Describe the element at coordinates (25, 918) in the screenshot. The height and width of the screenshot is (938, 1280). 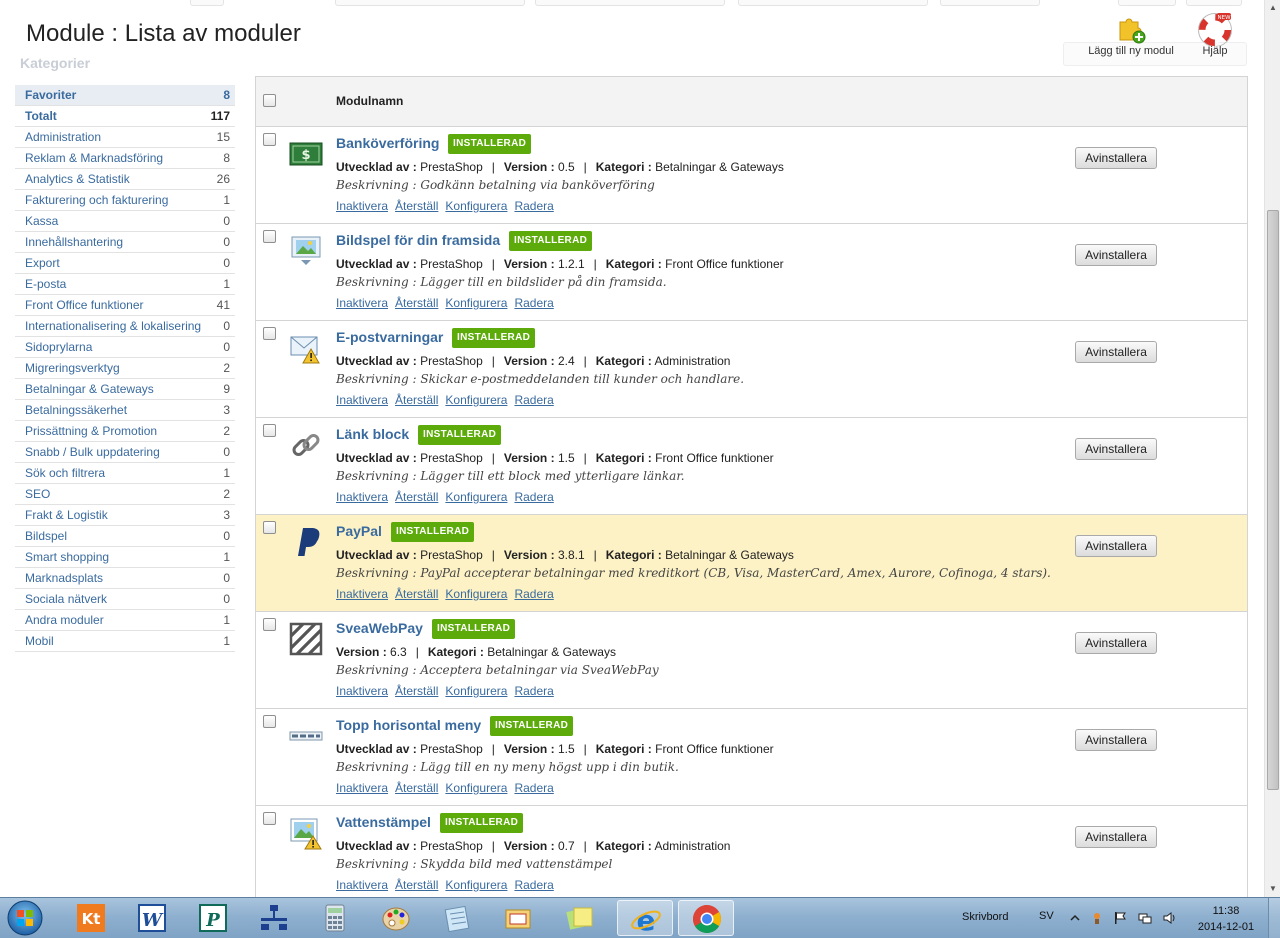
I see `start-button` at that location.